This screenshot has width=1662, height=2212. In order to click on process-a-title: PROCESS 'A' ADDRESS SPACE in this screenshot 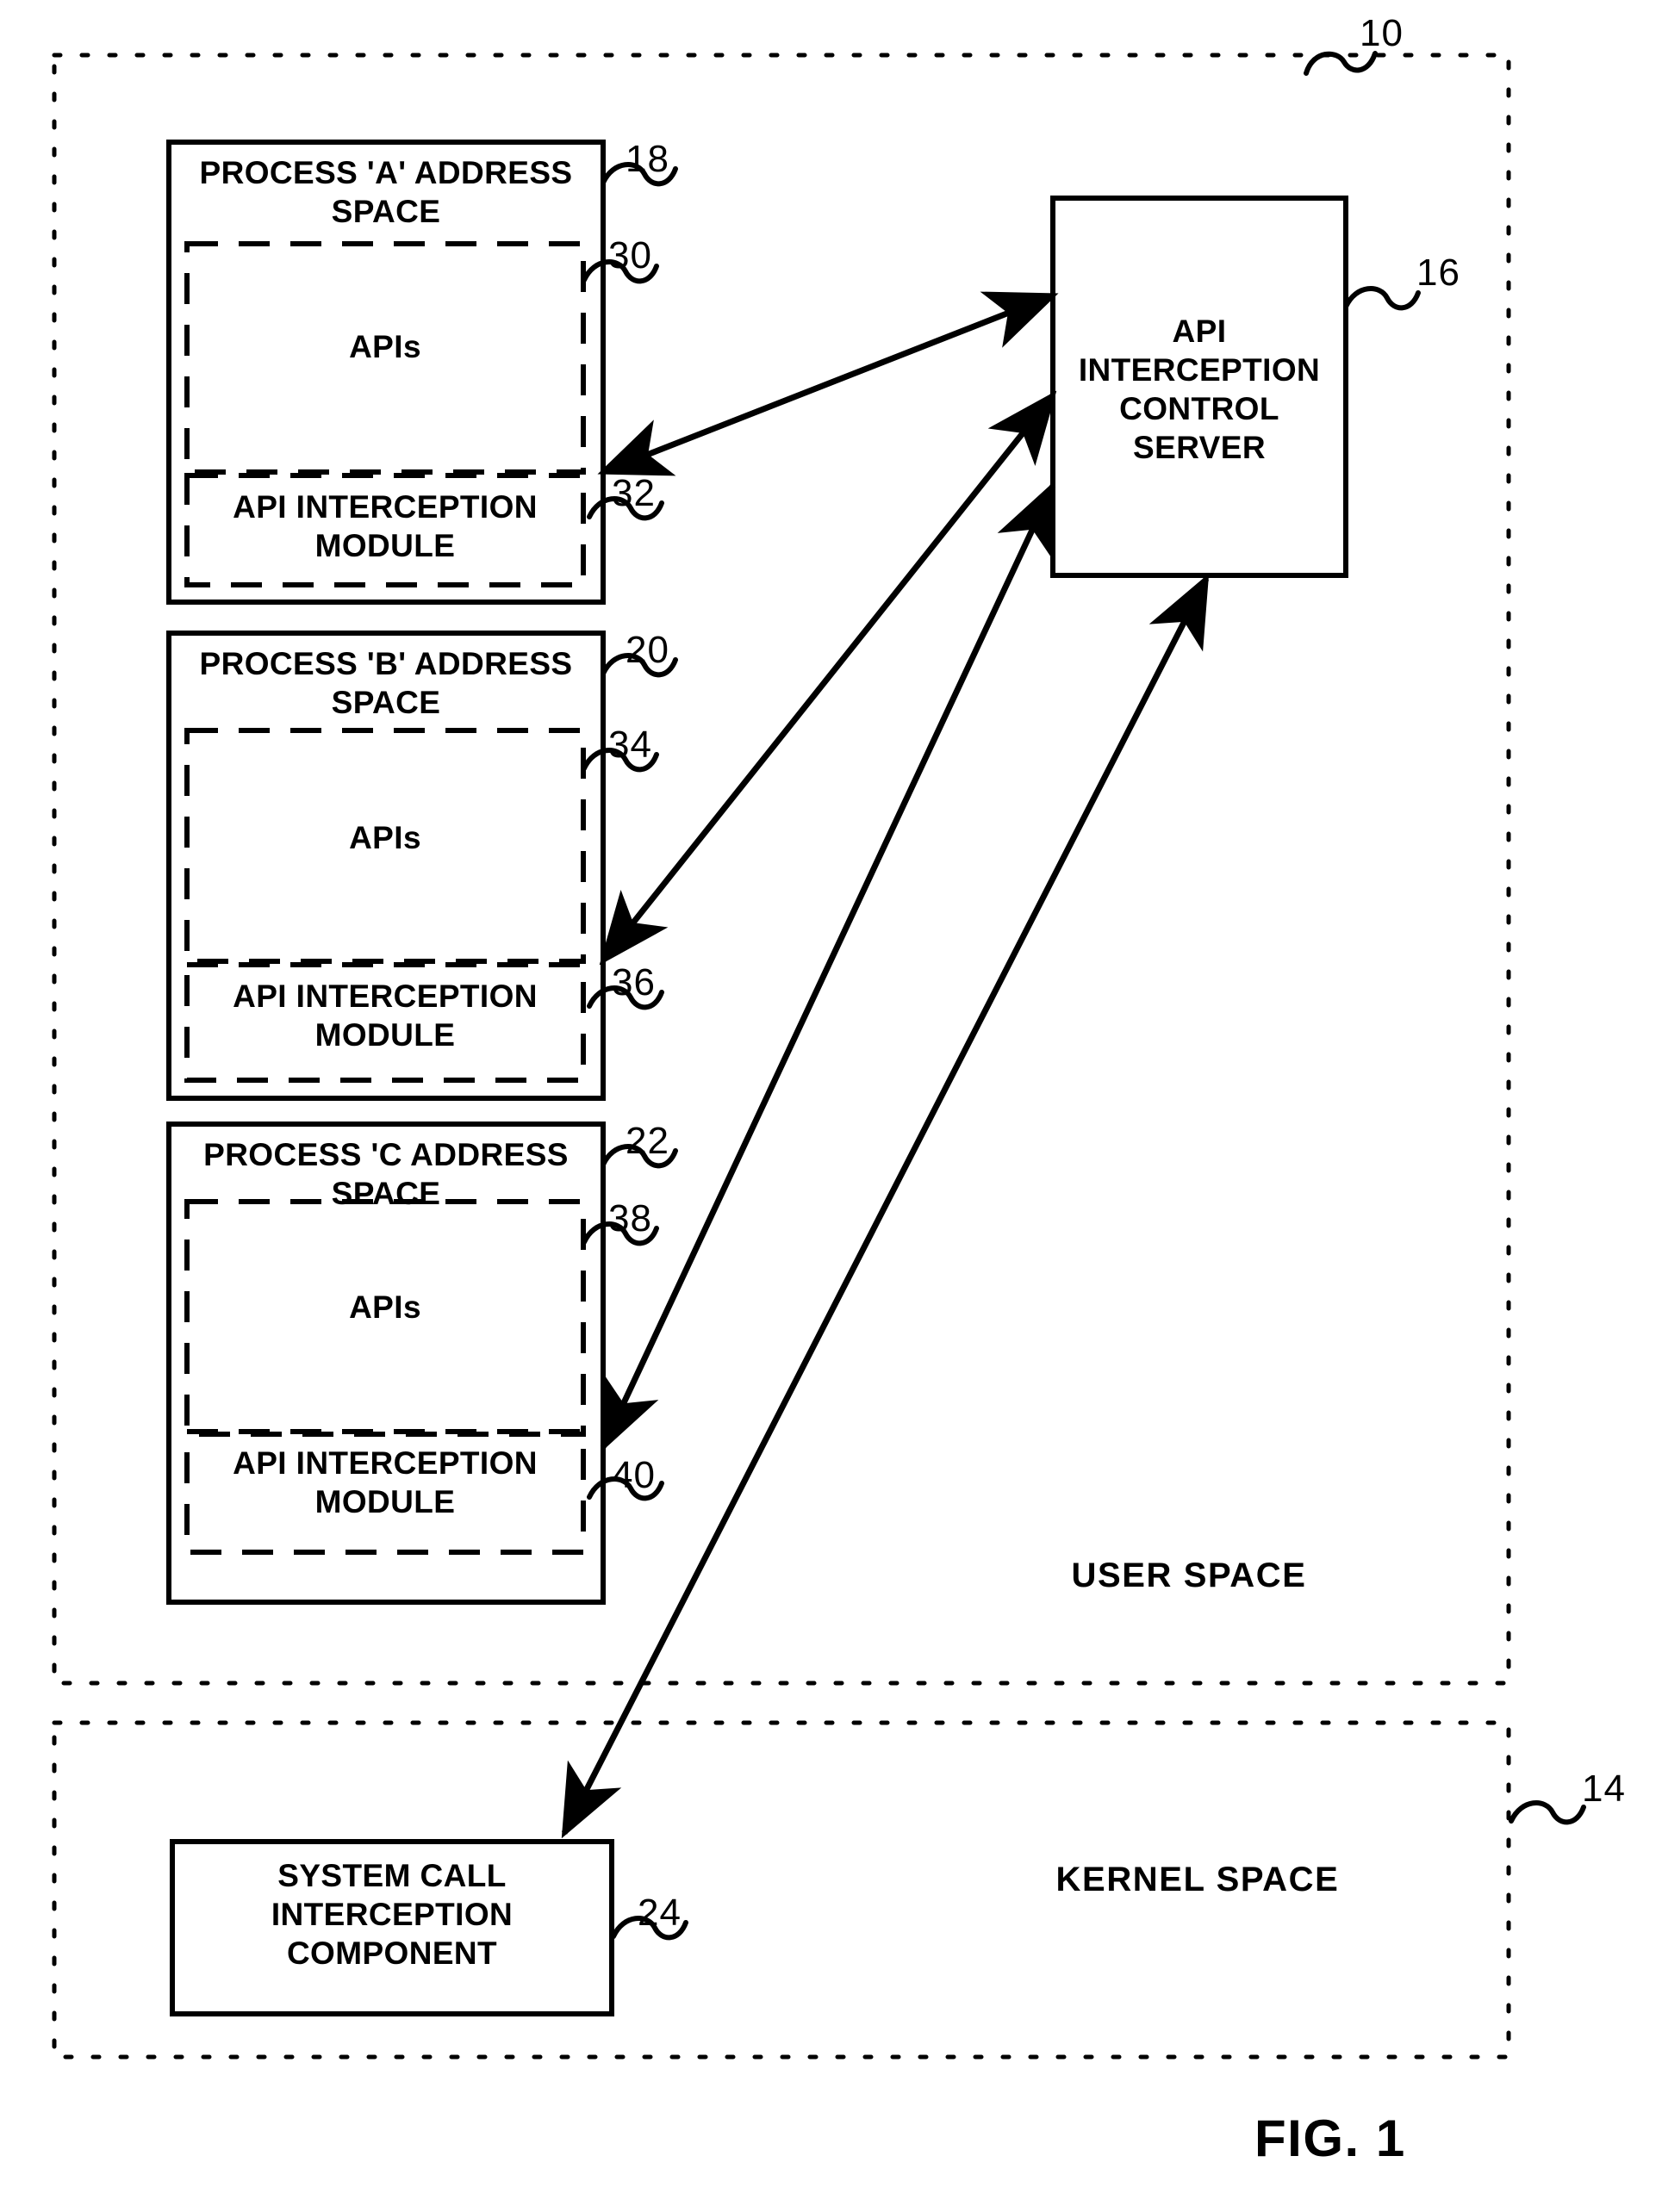, I will do `click(386, 192)`.